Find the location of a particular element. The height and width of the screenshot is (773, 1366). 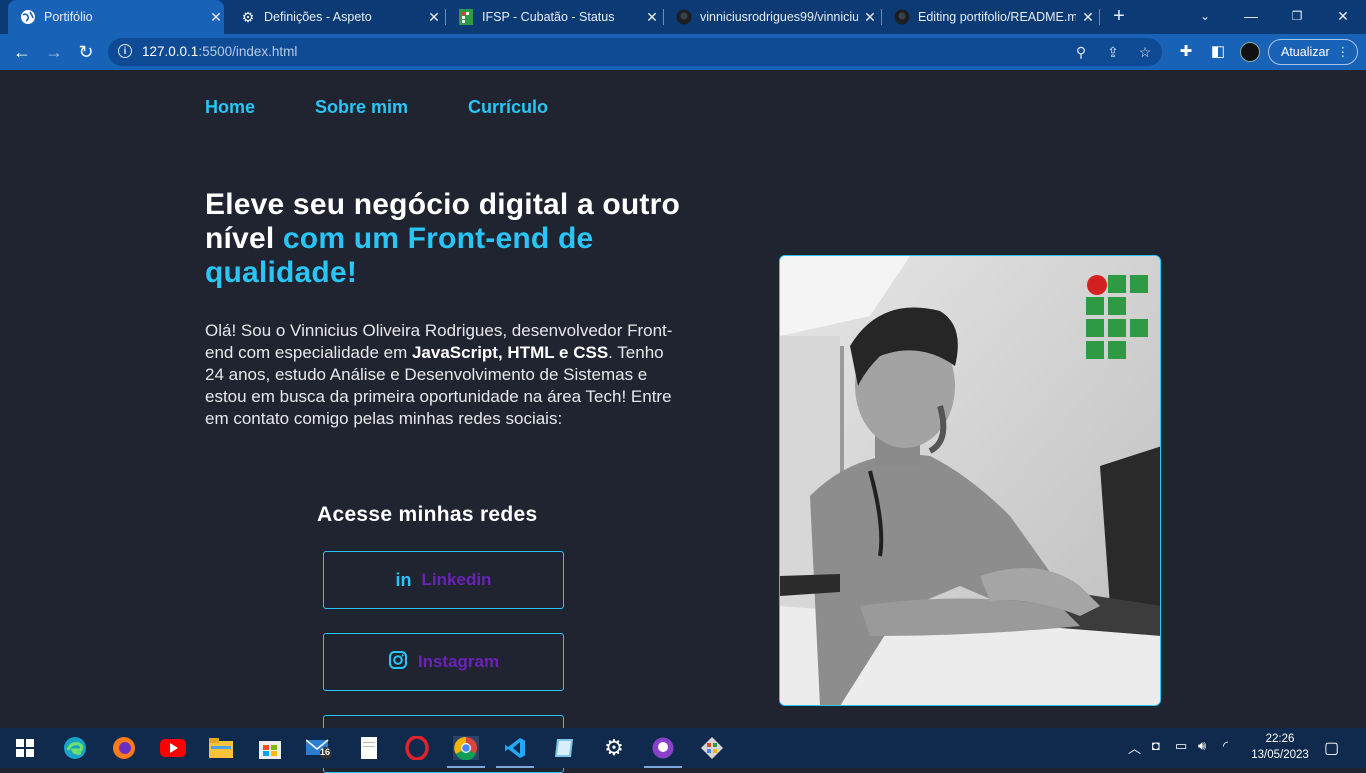

tab-title: Editing portifolio/README.m is located at coordinates (997, 17).